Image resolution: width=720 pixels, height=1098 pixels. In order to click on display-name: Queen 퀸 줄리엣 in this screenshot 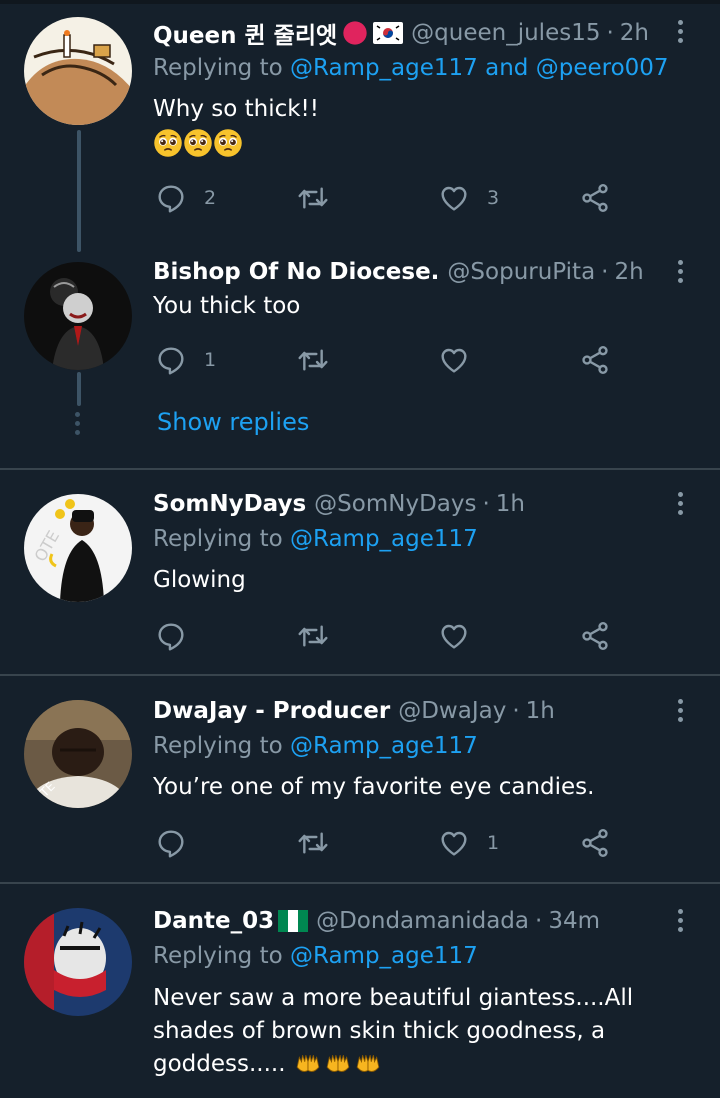, I will do `click(245, 33)`.